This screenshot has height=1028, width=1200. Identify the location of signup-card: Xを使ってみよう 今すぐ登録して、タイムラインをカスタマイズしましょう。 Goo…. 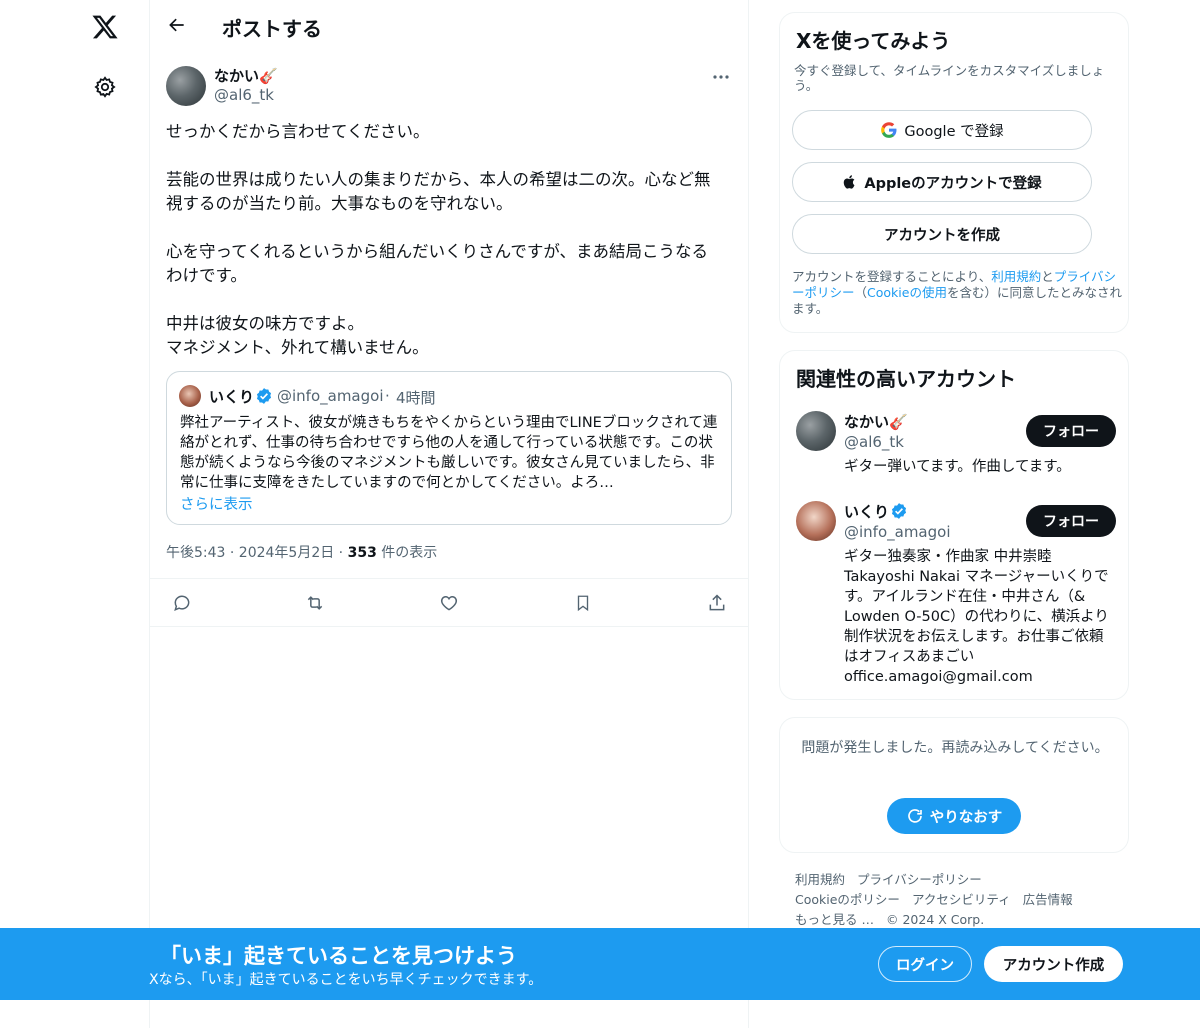
(954, 172).